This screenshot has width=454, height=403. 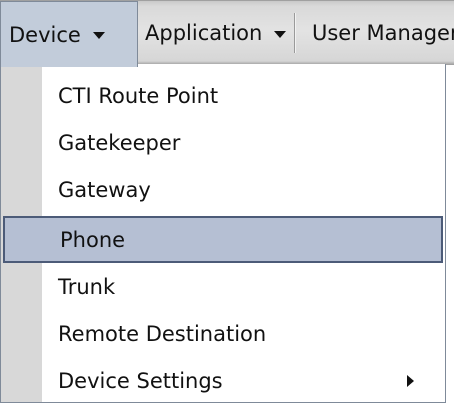 I want to click on menu-item-label: Remote Destination, so click(x=162, y=333).